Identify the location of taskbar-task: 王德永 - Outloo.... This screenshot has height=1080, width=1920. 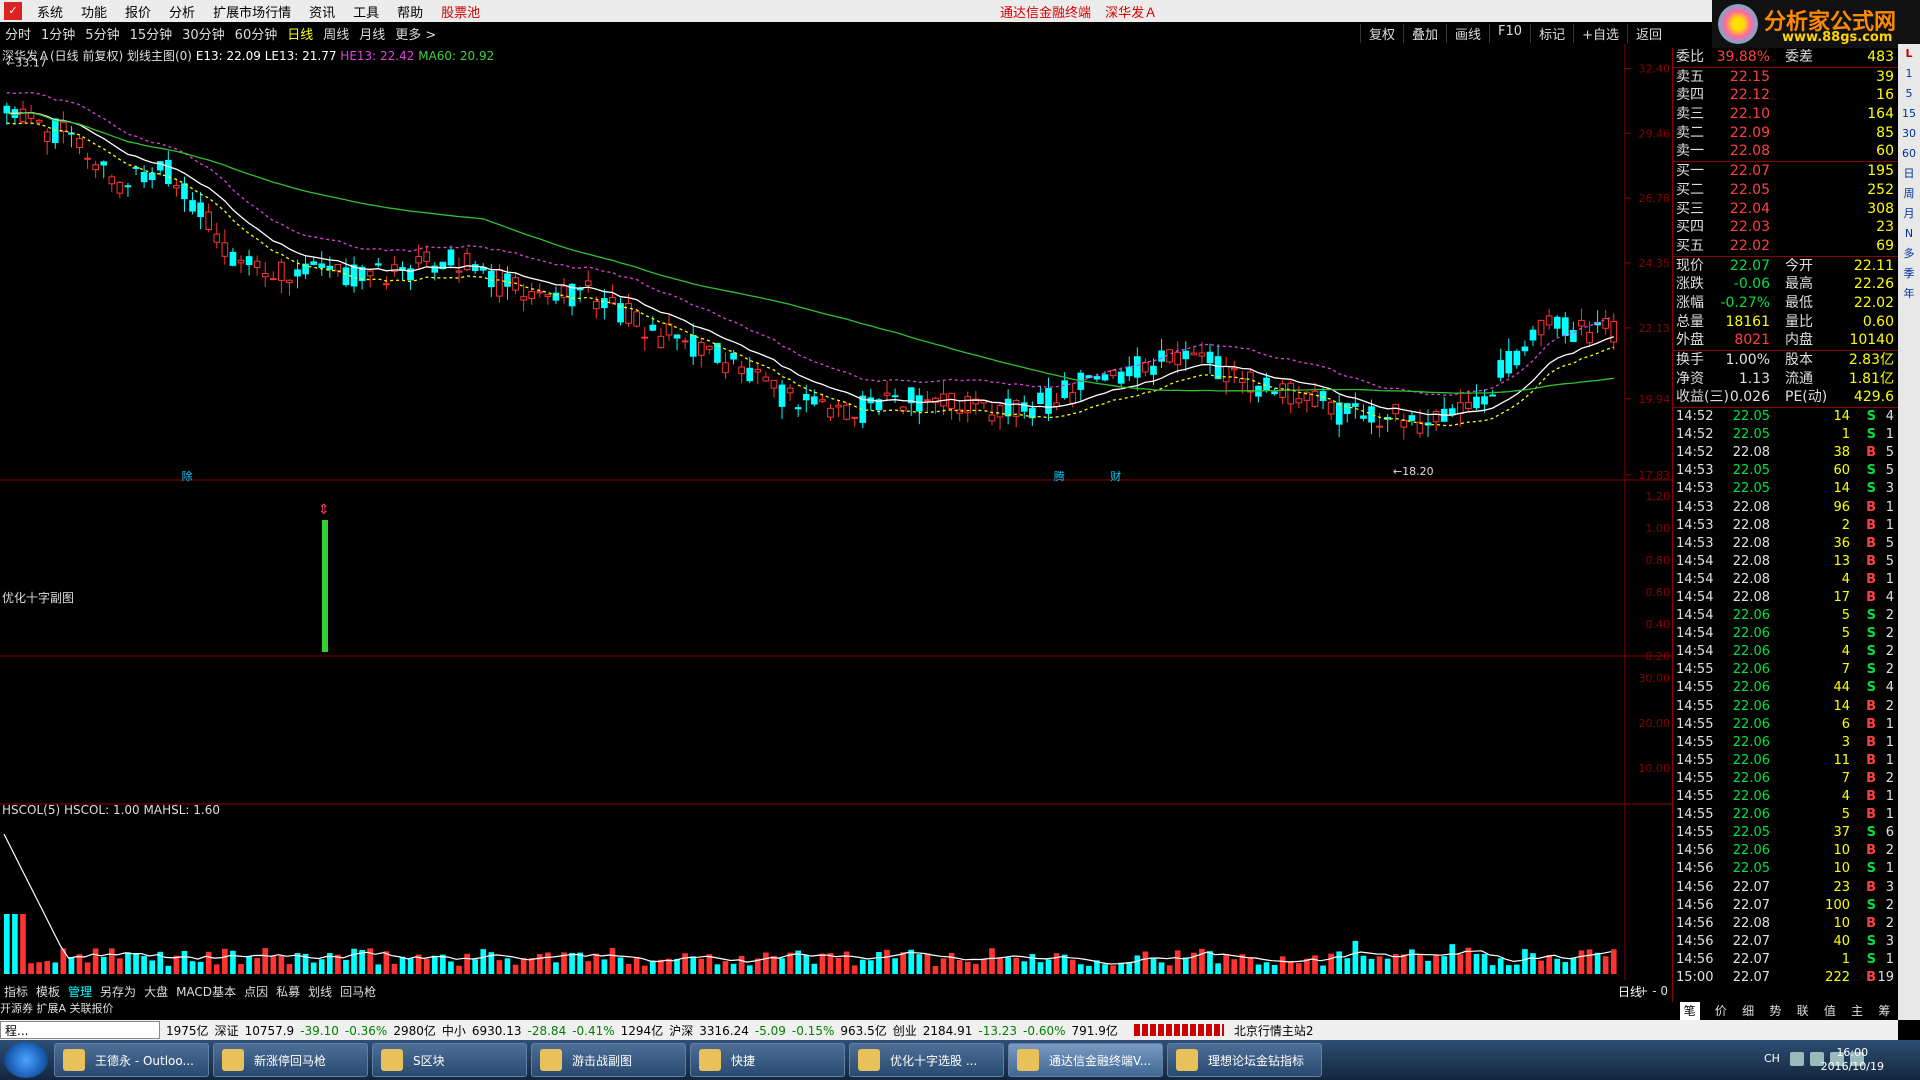
(131, 1060).